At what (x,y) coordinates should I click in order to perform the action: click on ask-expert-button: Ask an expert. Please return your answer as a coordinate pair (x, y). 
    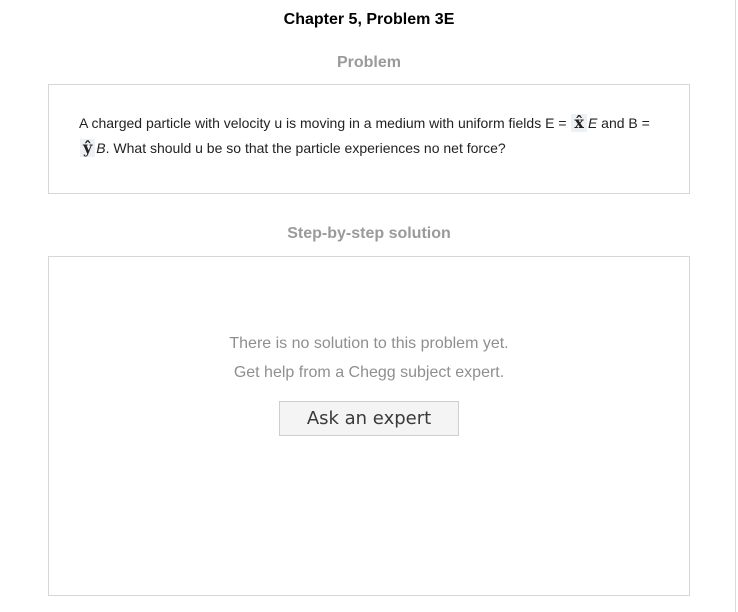
    Looking at the image, I should click on (369, 418).